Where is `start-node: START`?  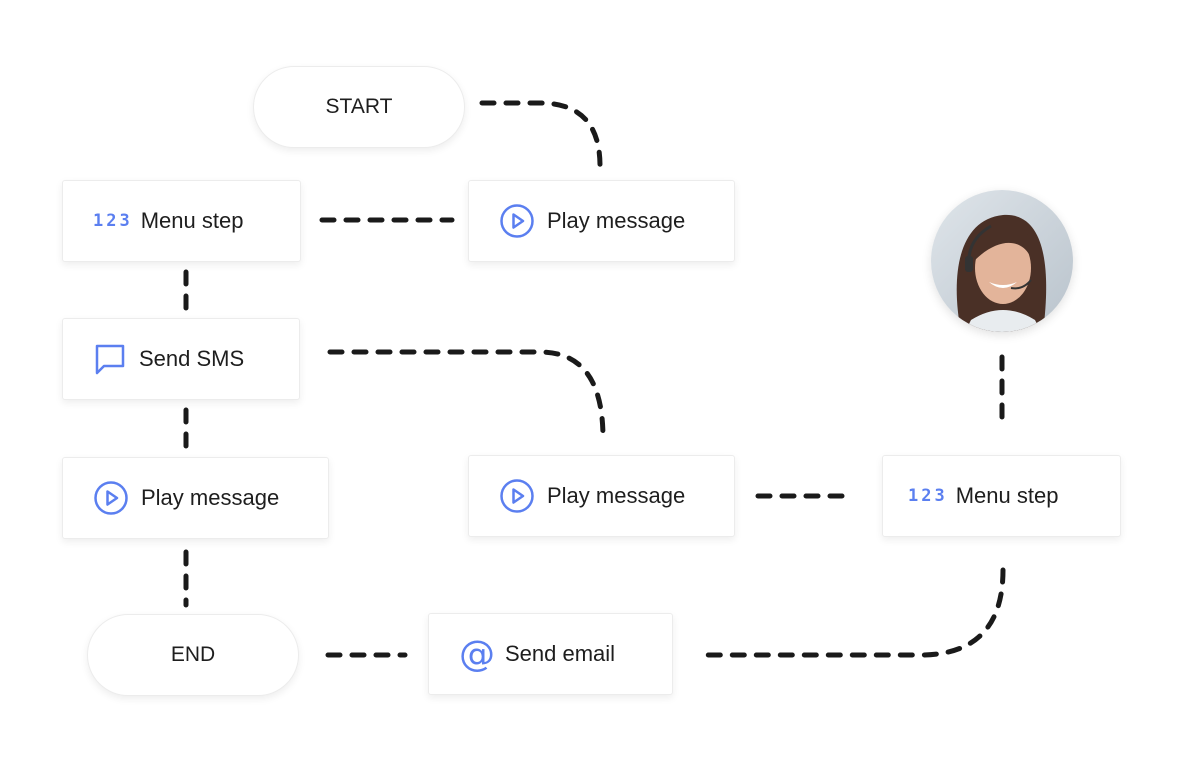
start-node: START is located at coordinates (359, 107).